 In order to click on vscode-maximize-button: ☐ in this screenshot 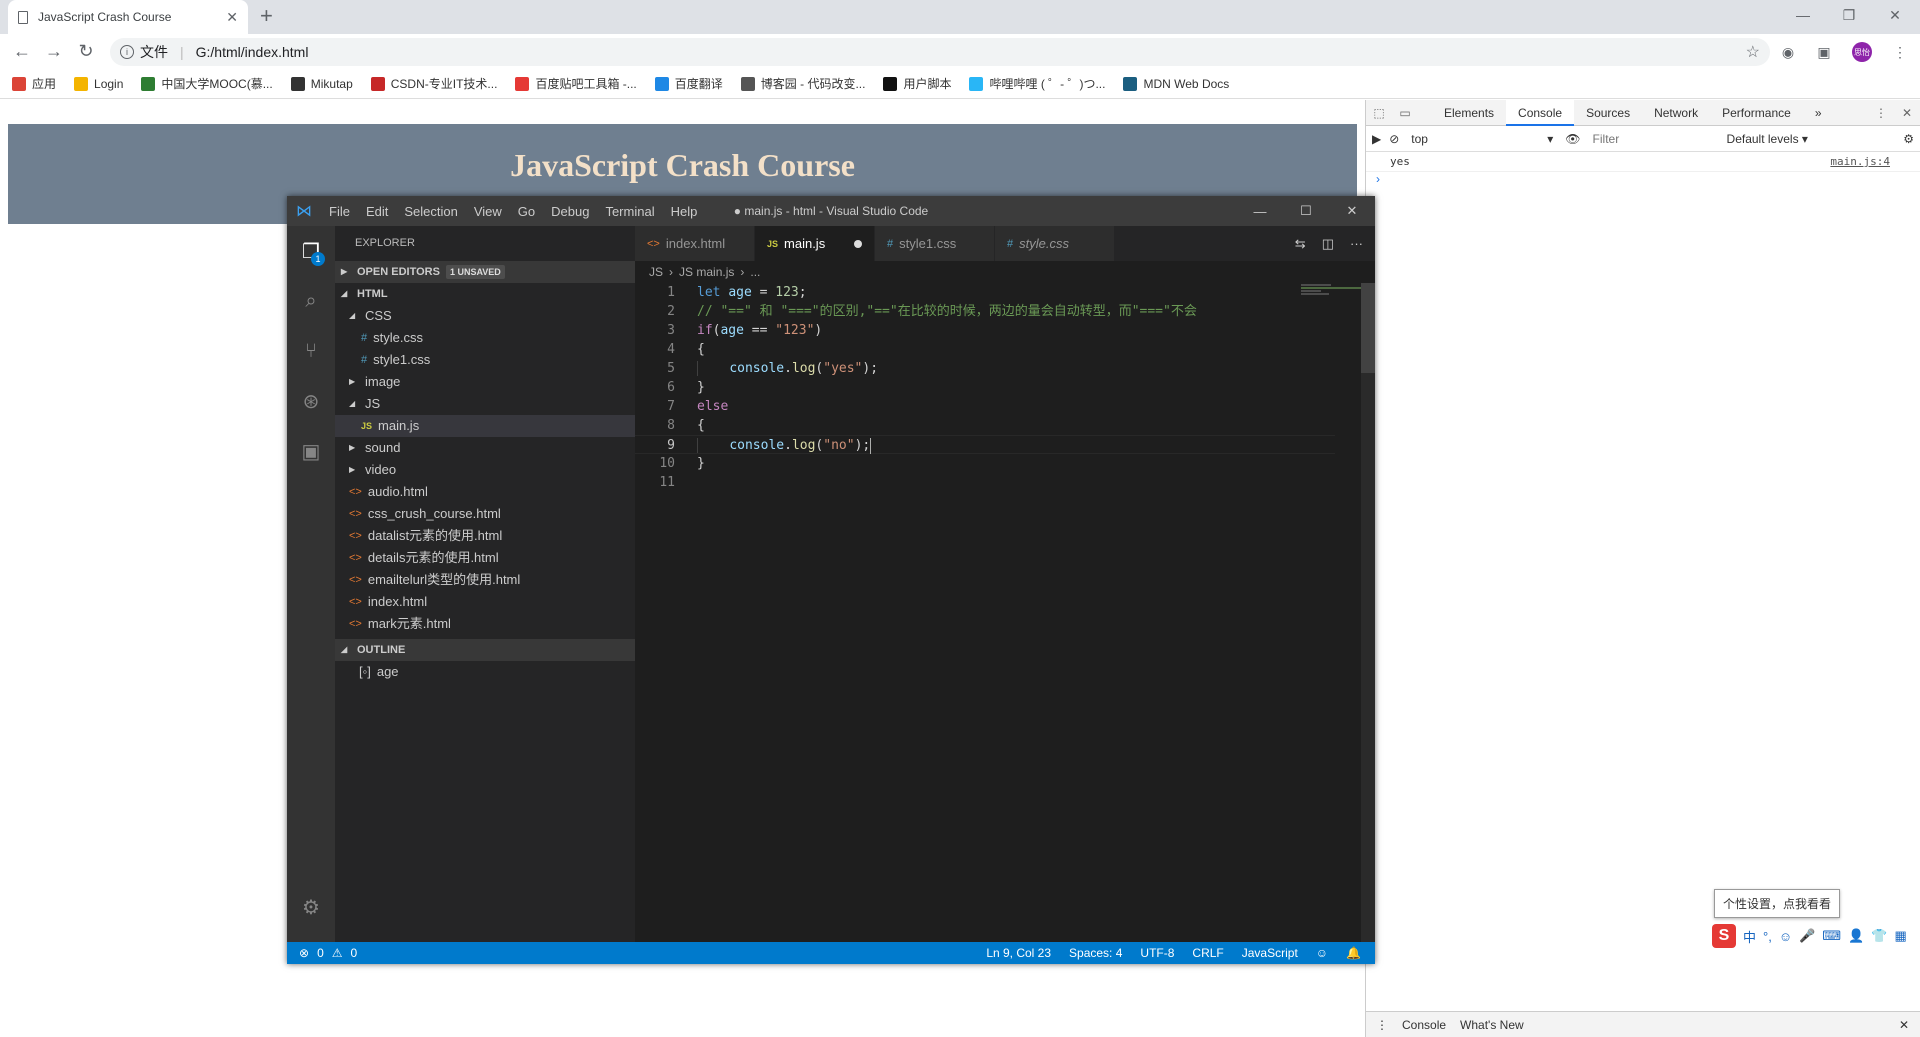, I will do `click(1306, 211)`.